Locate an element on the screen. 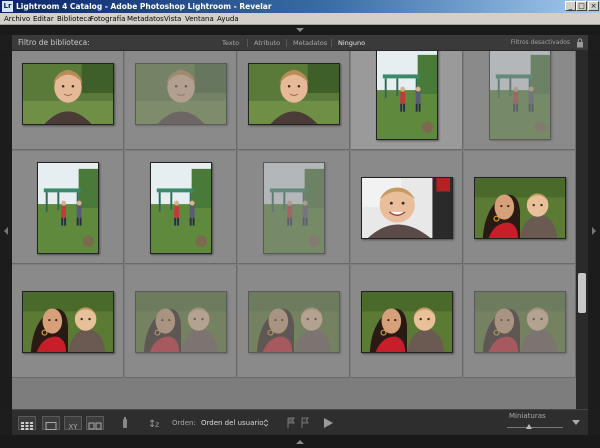  sort-direction-icon: ↕ z is located at coordinates (155, 423).